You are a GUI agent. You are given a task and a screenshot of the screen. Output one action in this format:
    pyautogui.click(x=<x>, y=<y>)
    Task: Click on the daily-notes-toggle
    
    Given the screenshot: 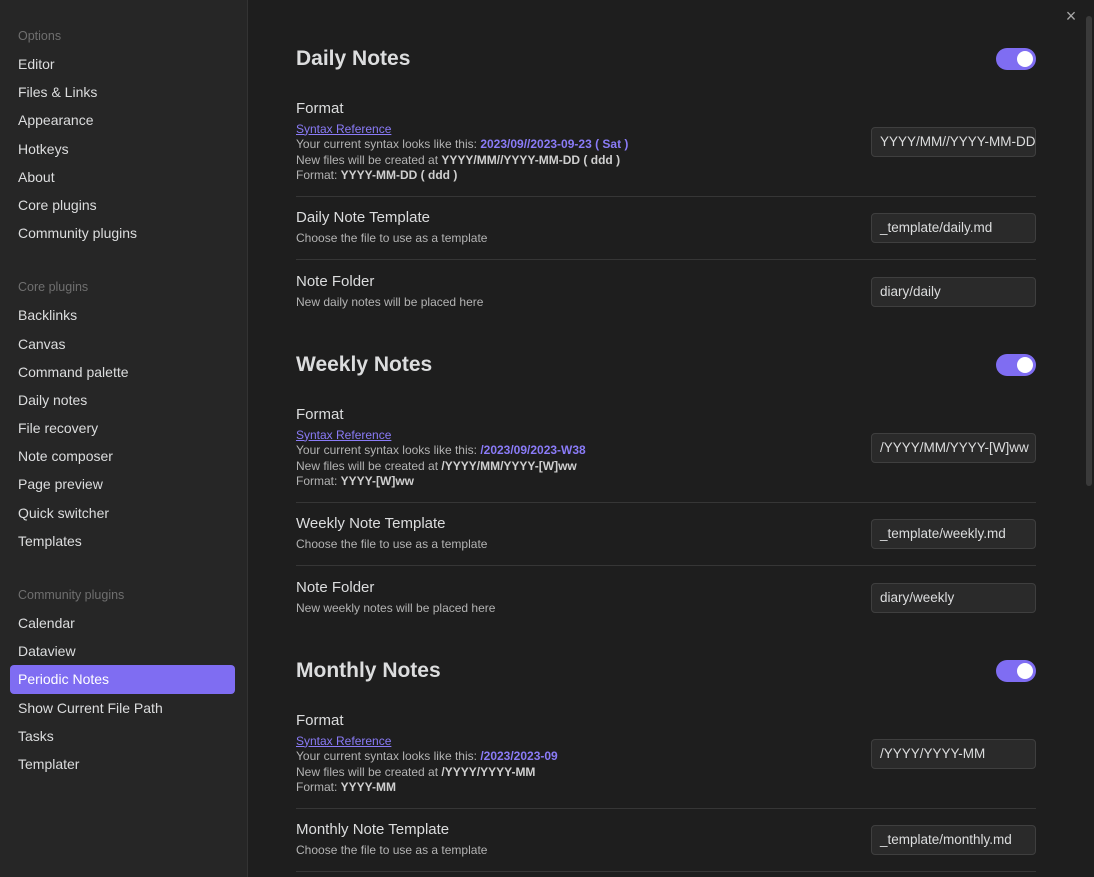 What is the action you would take?
    pyautogui.click(x=1016, y=59)
    